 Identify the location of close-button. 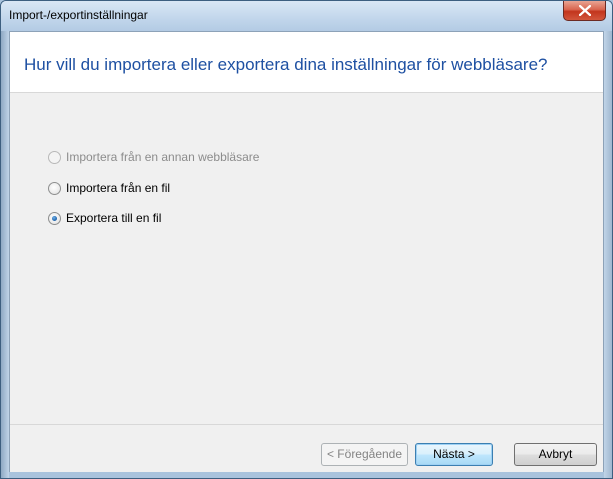
(584, 11).